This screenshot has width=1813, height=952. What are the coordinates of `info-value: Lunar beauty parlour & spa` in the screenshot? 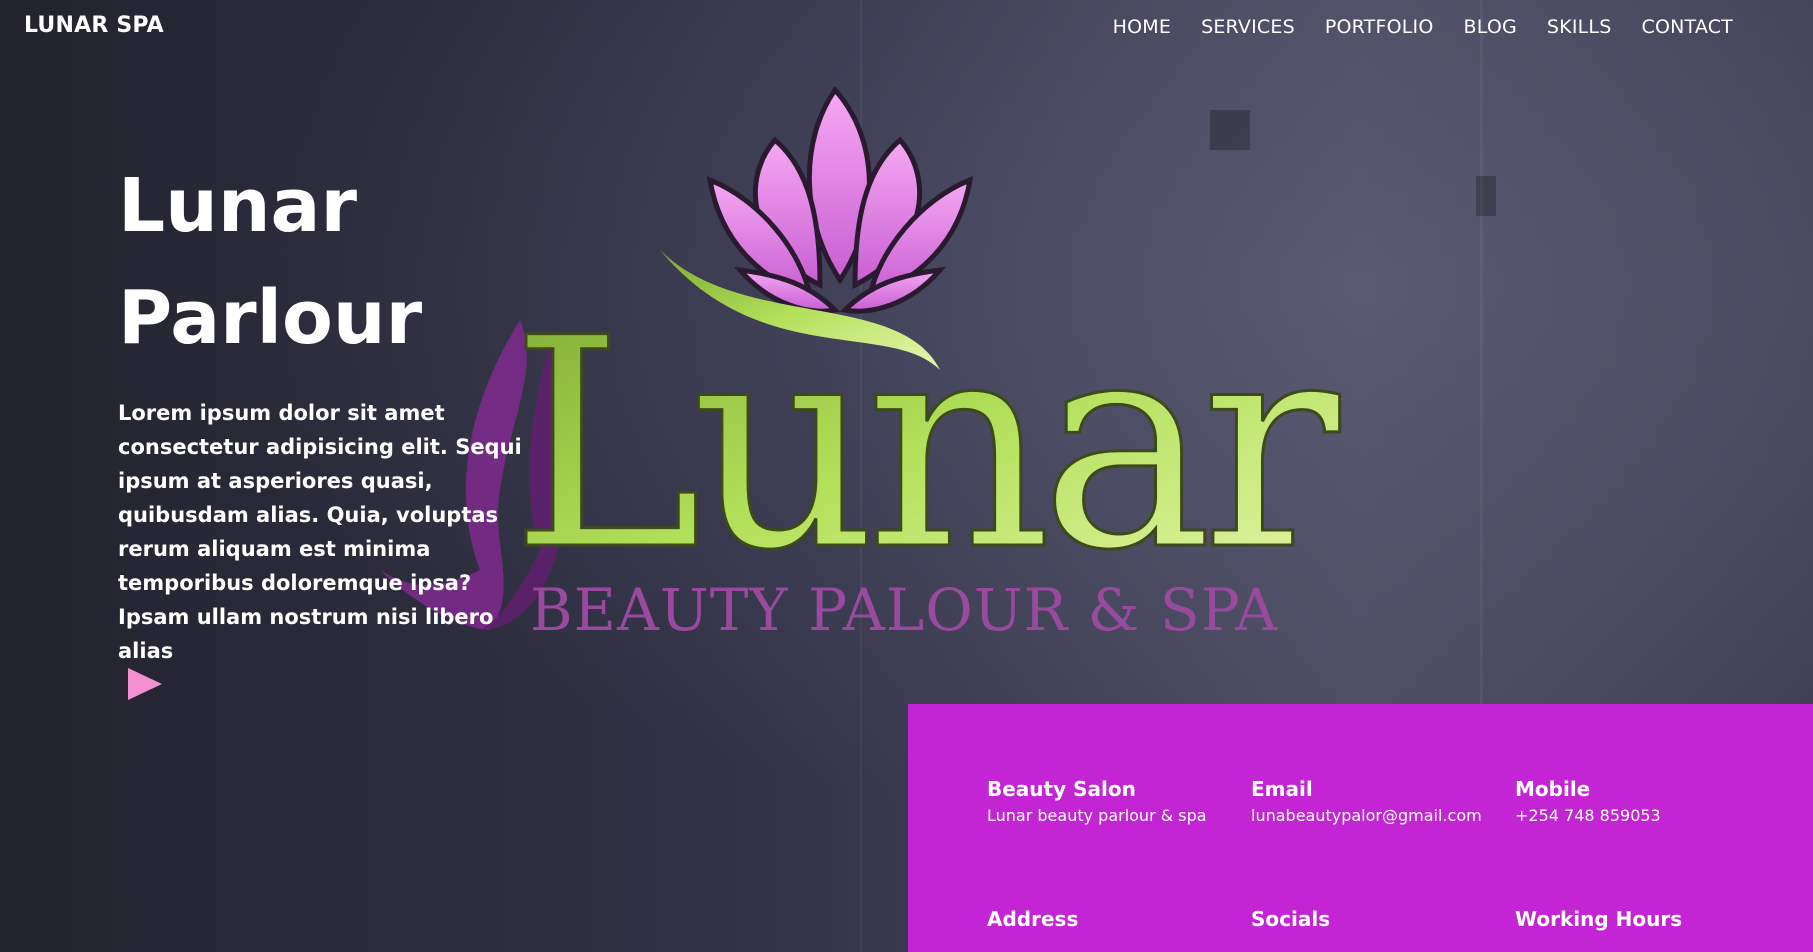 It's located at (1097, 815).